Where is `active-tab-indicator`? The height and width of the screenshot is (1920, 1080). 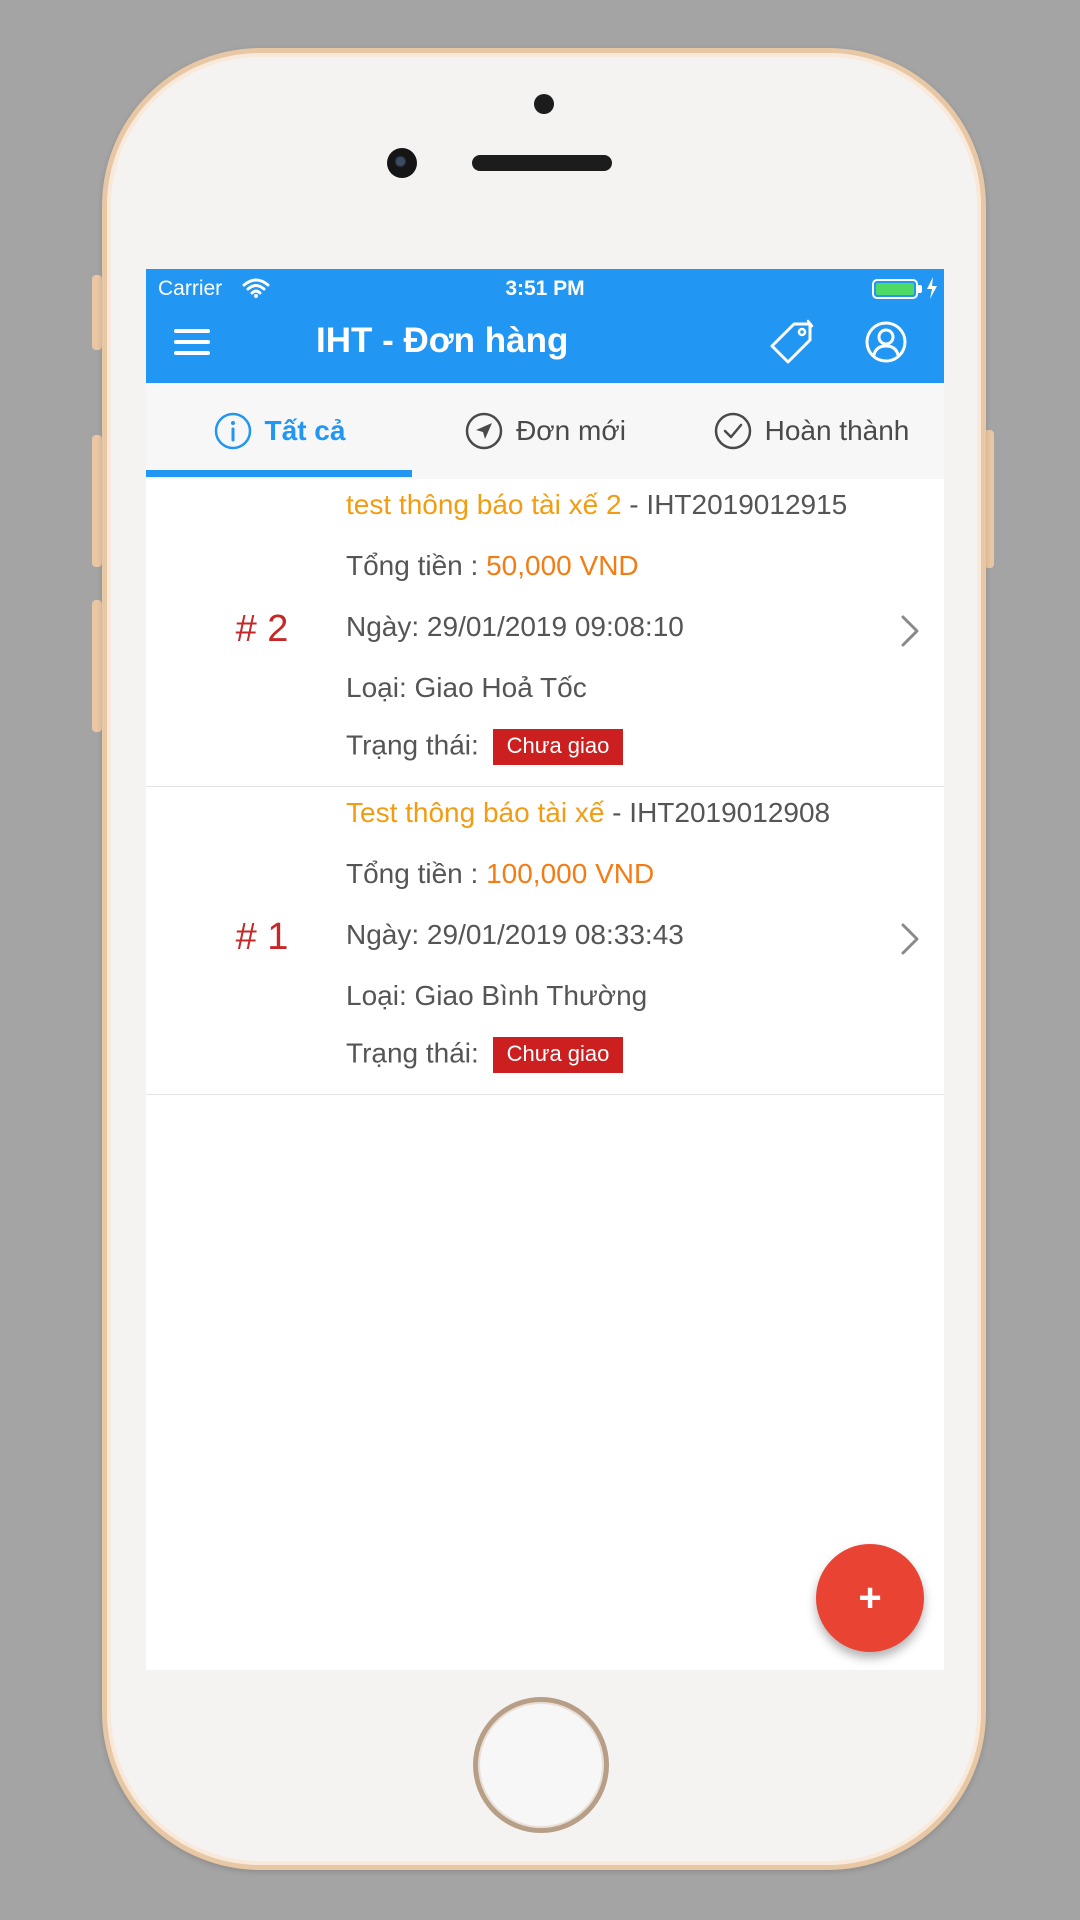
active-tab-indicator is located at coordinates (279, 473).